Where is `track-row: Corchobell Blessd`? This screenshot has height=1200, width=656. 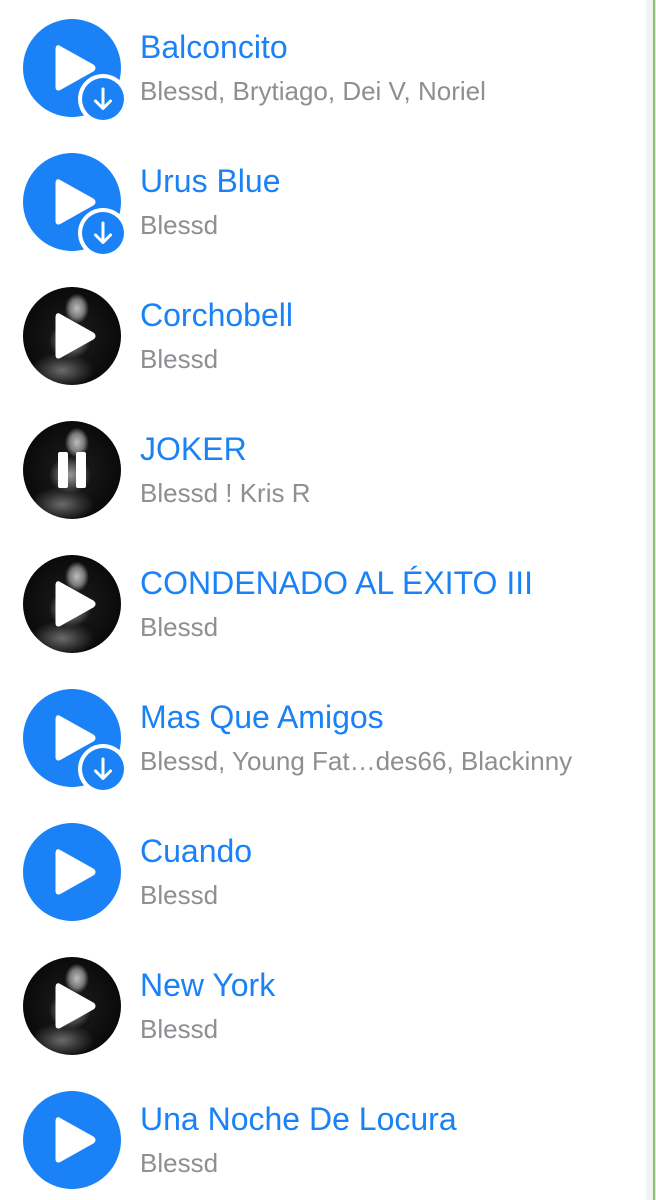
track-row: Corchobell Blessd is located at coordinates (323, 335).